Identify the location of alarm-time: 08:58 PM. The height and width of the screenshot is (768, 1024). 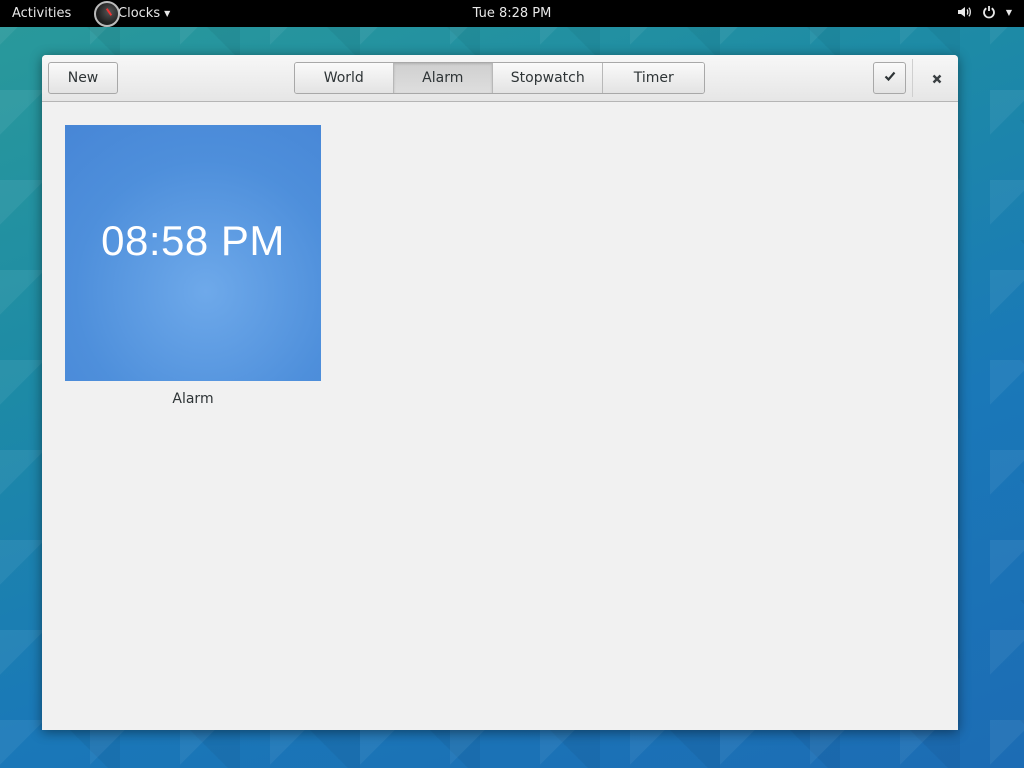
(193, 240).